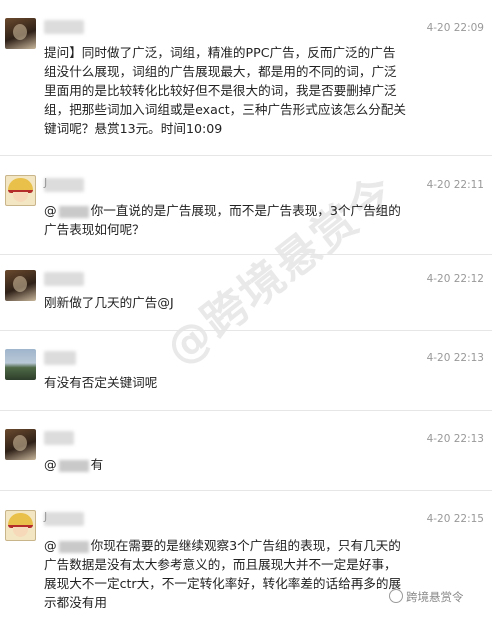  Describe the element at coordinates (133, 128) in the screenshot. I see `message-line: 键词呢？悬赏13元。时间10:09` at that location.